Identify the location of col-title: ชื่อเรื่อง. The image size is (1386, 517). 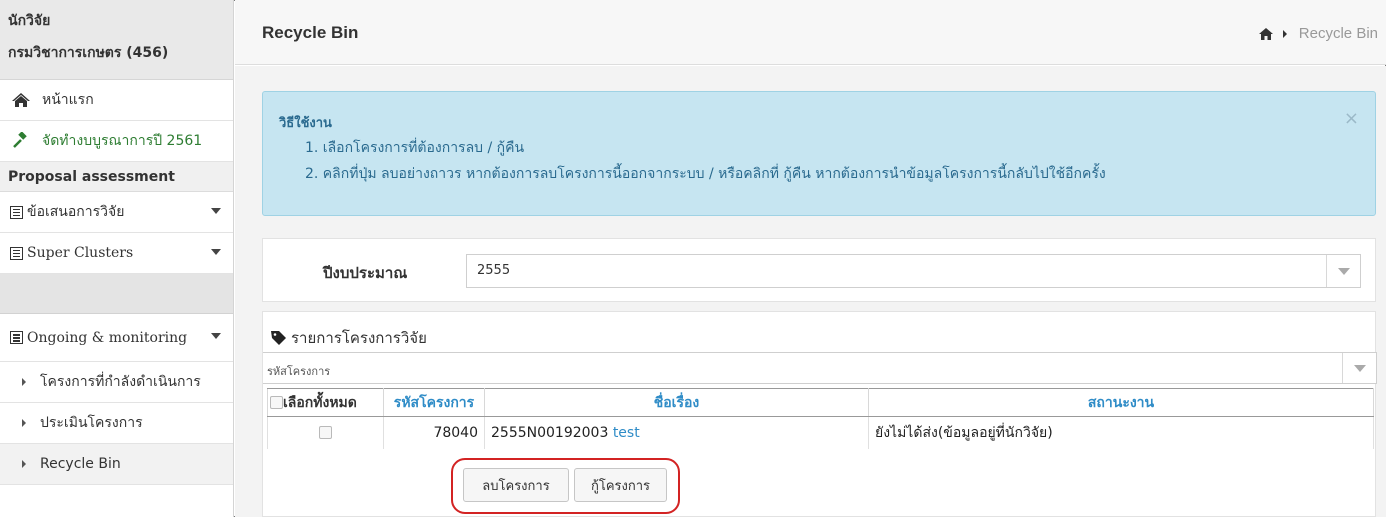
(676, 402).